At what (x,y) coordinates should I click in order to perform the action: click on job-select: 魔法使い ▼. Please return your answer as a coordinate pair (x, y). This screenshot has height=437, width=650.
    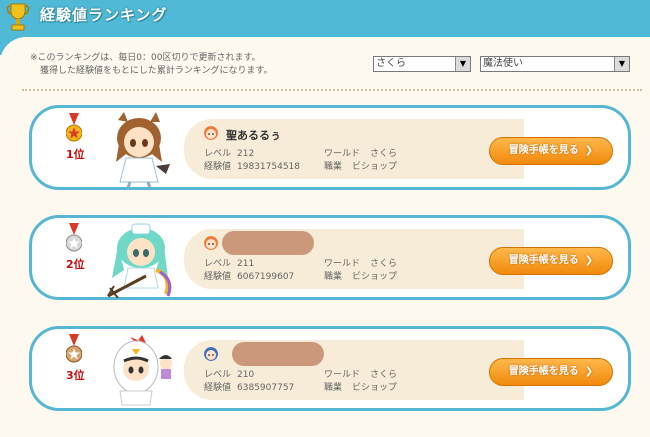
    Looking at the image, I should click on (555, 64).